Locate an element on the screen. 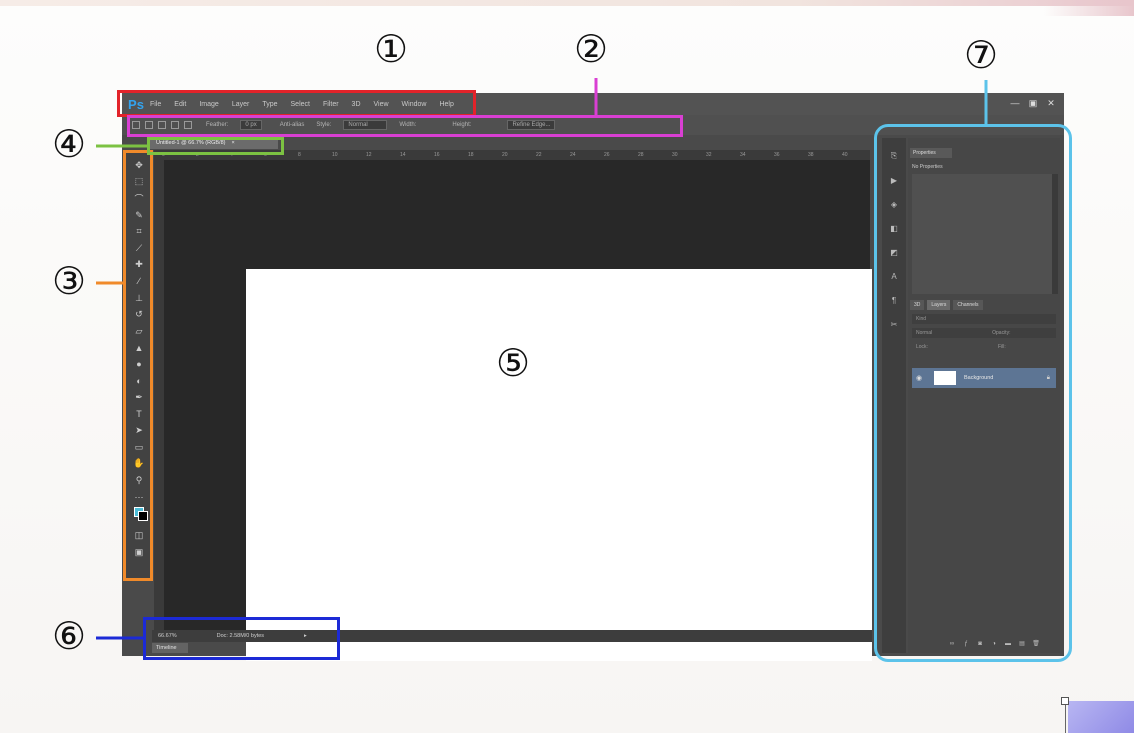  slide-resize-handle is located at coordinates (1065, 701).